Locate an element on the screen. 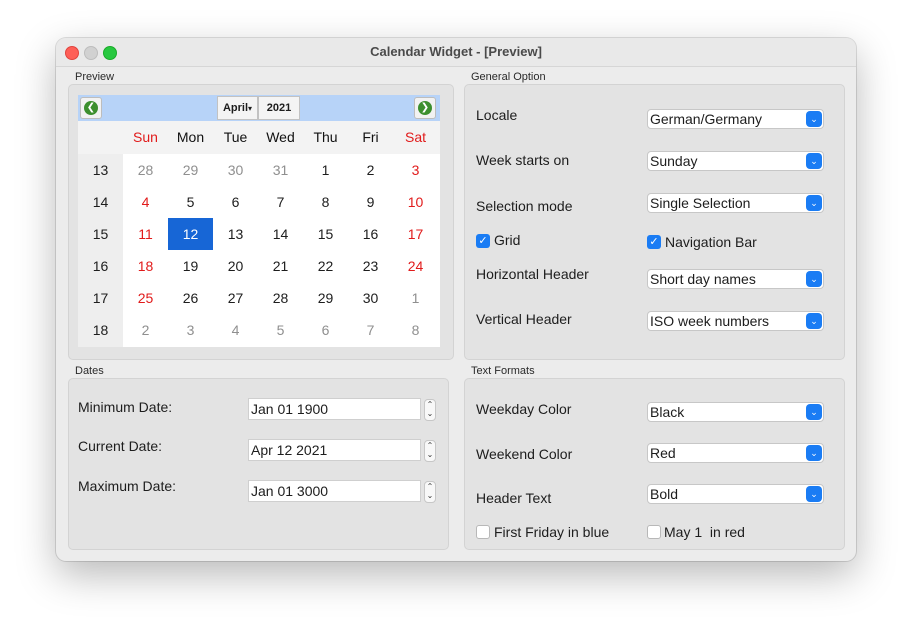 The image size is (912, 636). selection-mode-combobox: Single Selection ⌄ is located at coordinates (735, 203).